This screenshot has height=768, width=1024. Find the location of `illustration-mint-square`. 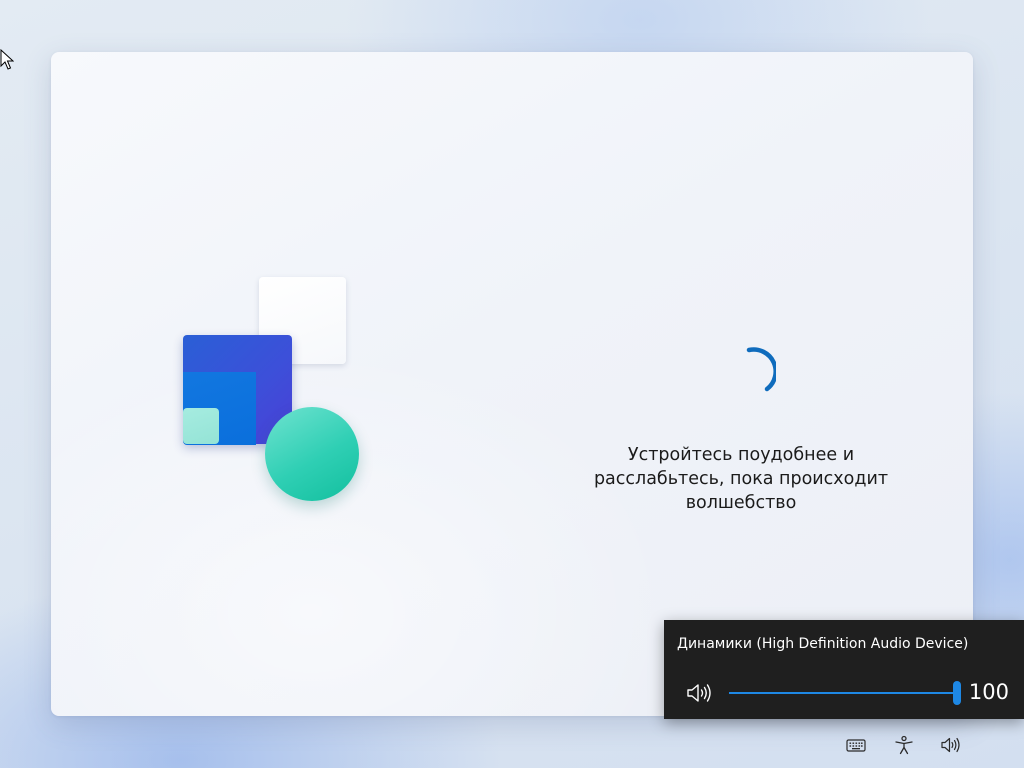

illustration-mint-square is located at coordinates (201, 426).